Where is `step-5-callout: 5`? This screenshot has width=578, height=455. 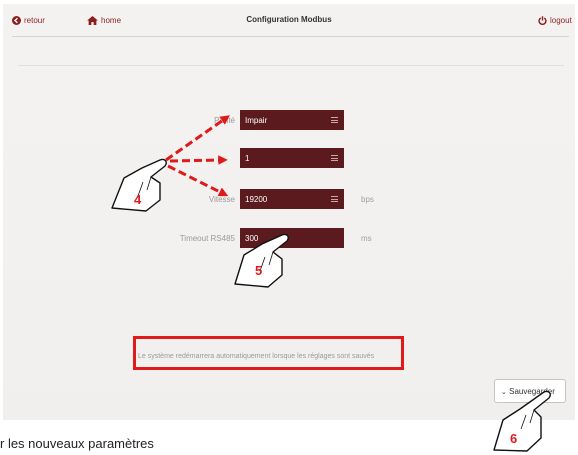
step-5-callout: 5 is located at coordinates (258, 270).